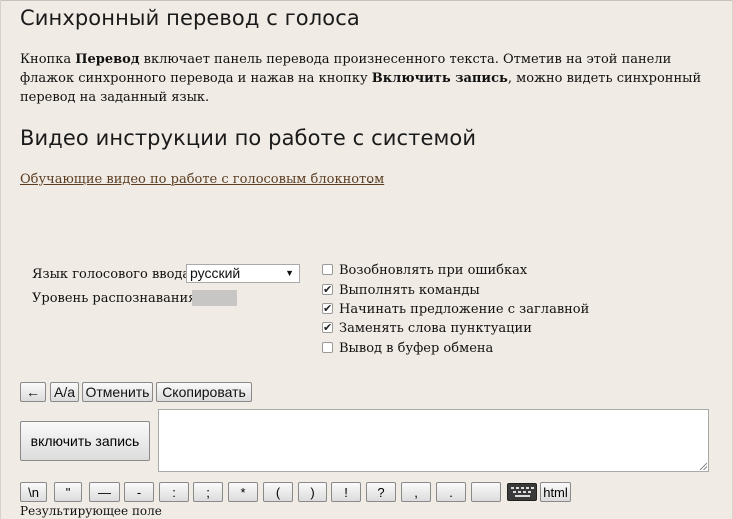  Describe the element at coordinates (416, 348) in the screenshot. I see `option-label: Вывод в буфер обмена` at that location.